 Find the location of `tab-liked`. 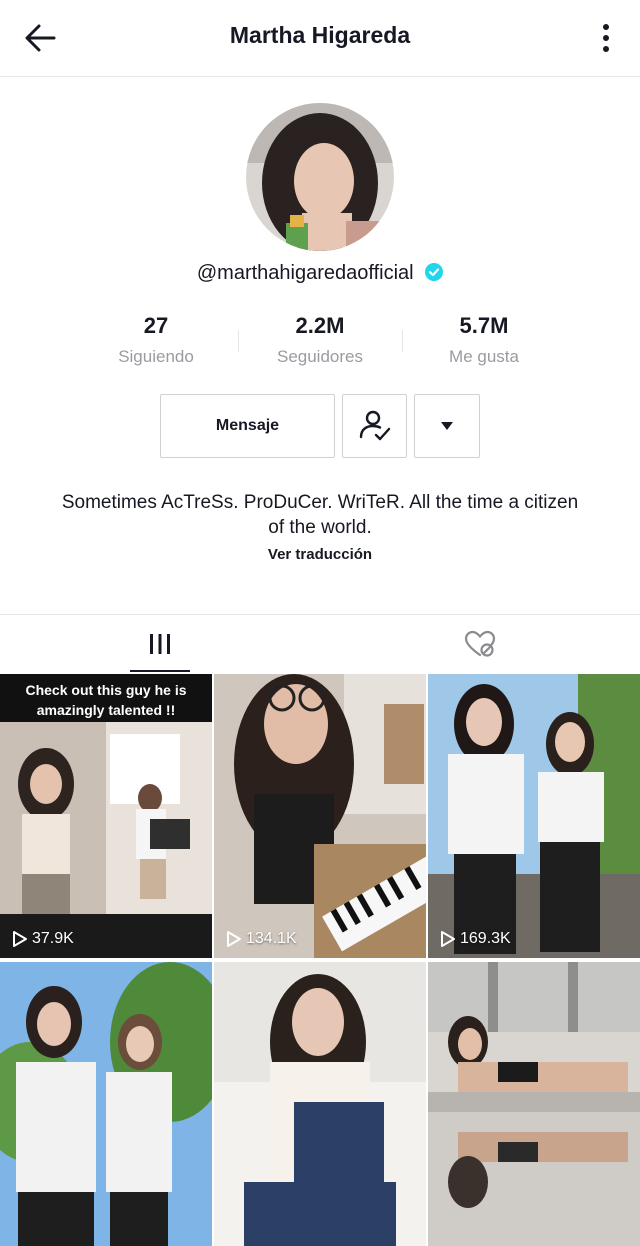

tab-liked is located at coordinates (480, 644).